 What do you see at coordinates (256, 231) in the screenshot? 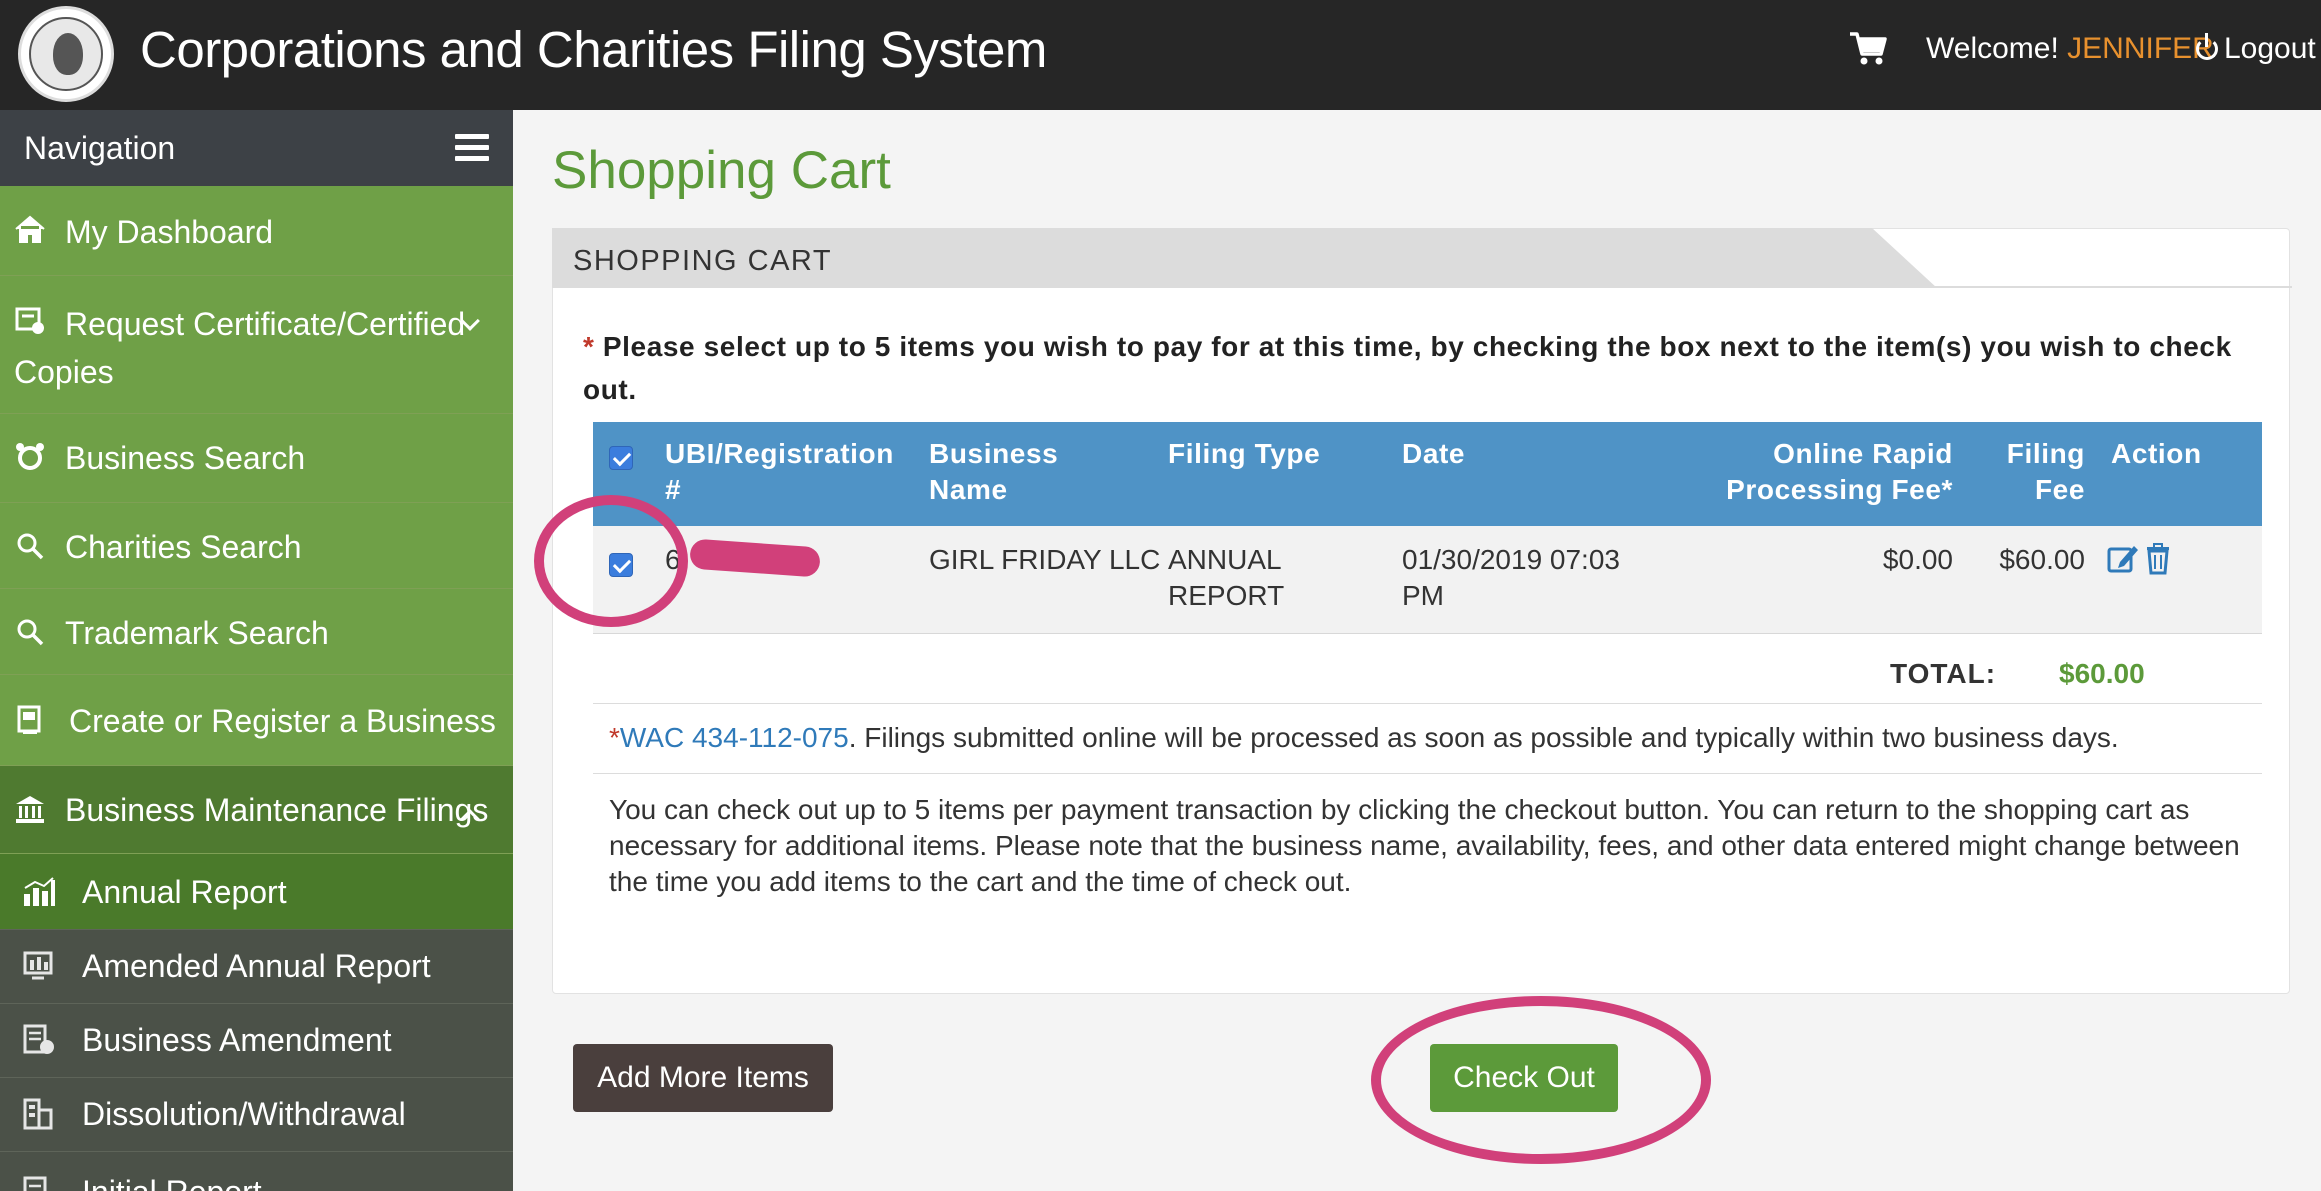
I see `sidebar-item-my-dashboard: My Dashboard` at bounding box center [256, 231].